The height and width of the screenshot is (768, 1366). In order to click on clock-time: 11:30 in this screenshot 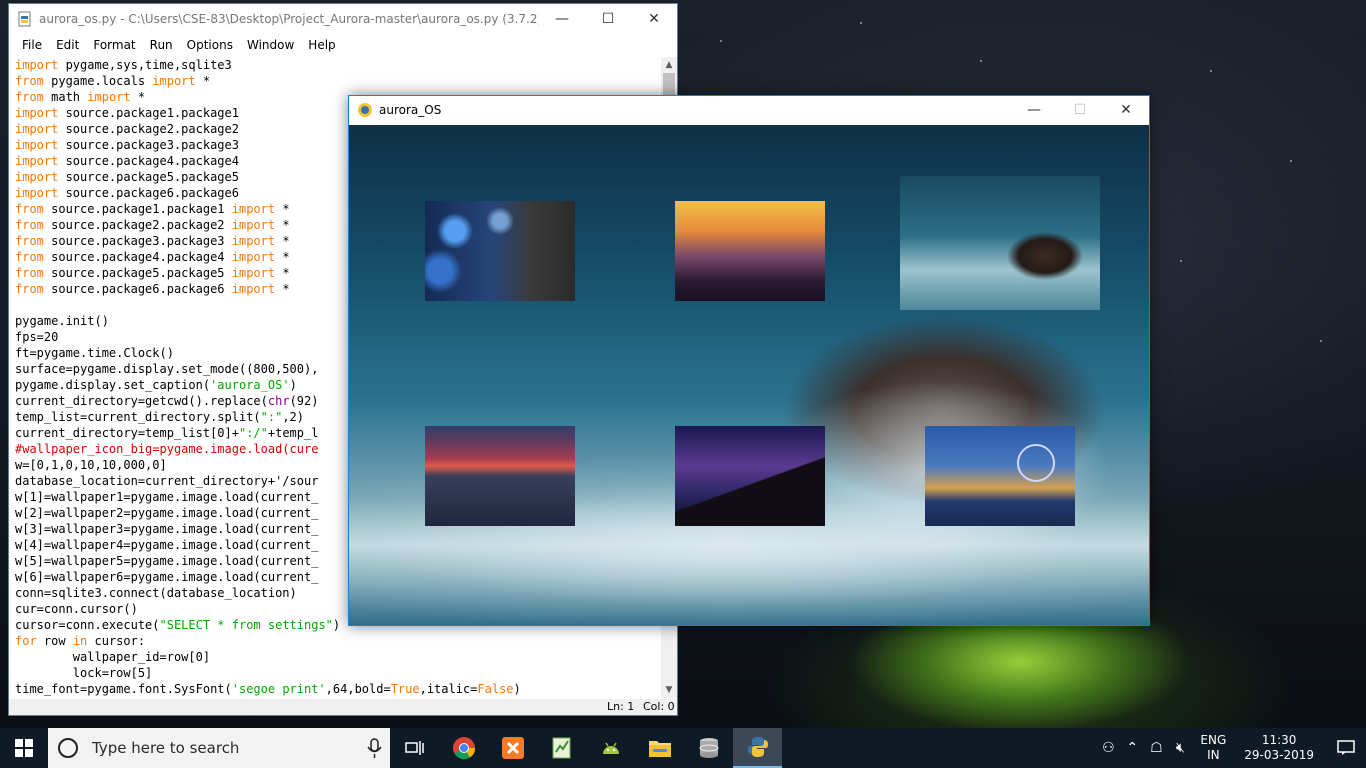, I will do `click(1279, 740)`.